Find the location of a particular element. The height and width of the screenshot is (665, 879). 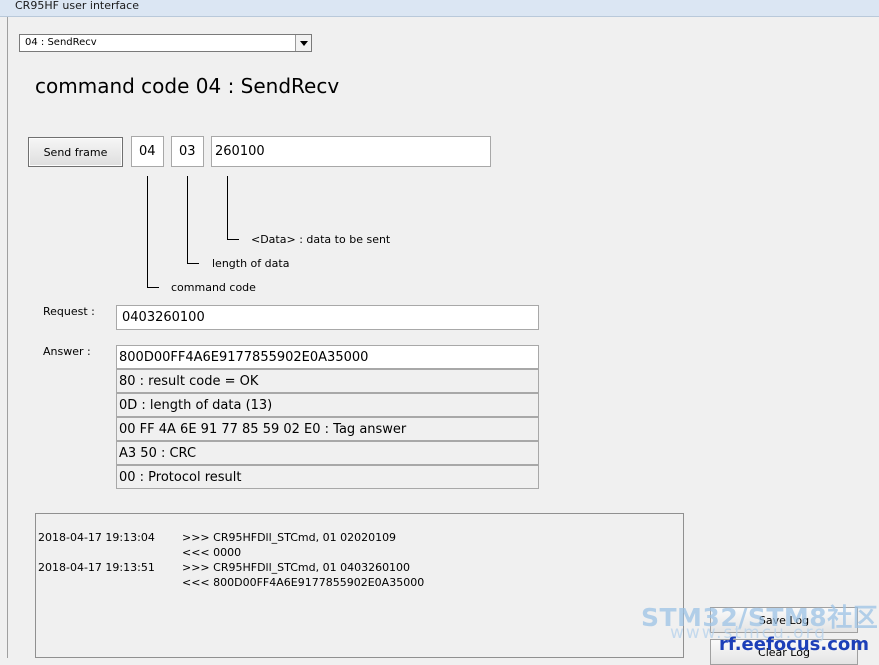

length-annotation-line is located at coordinates (187, 220).